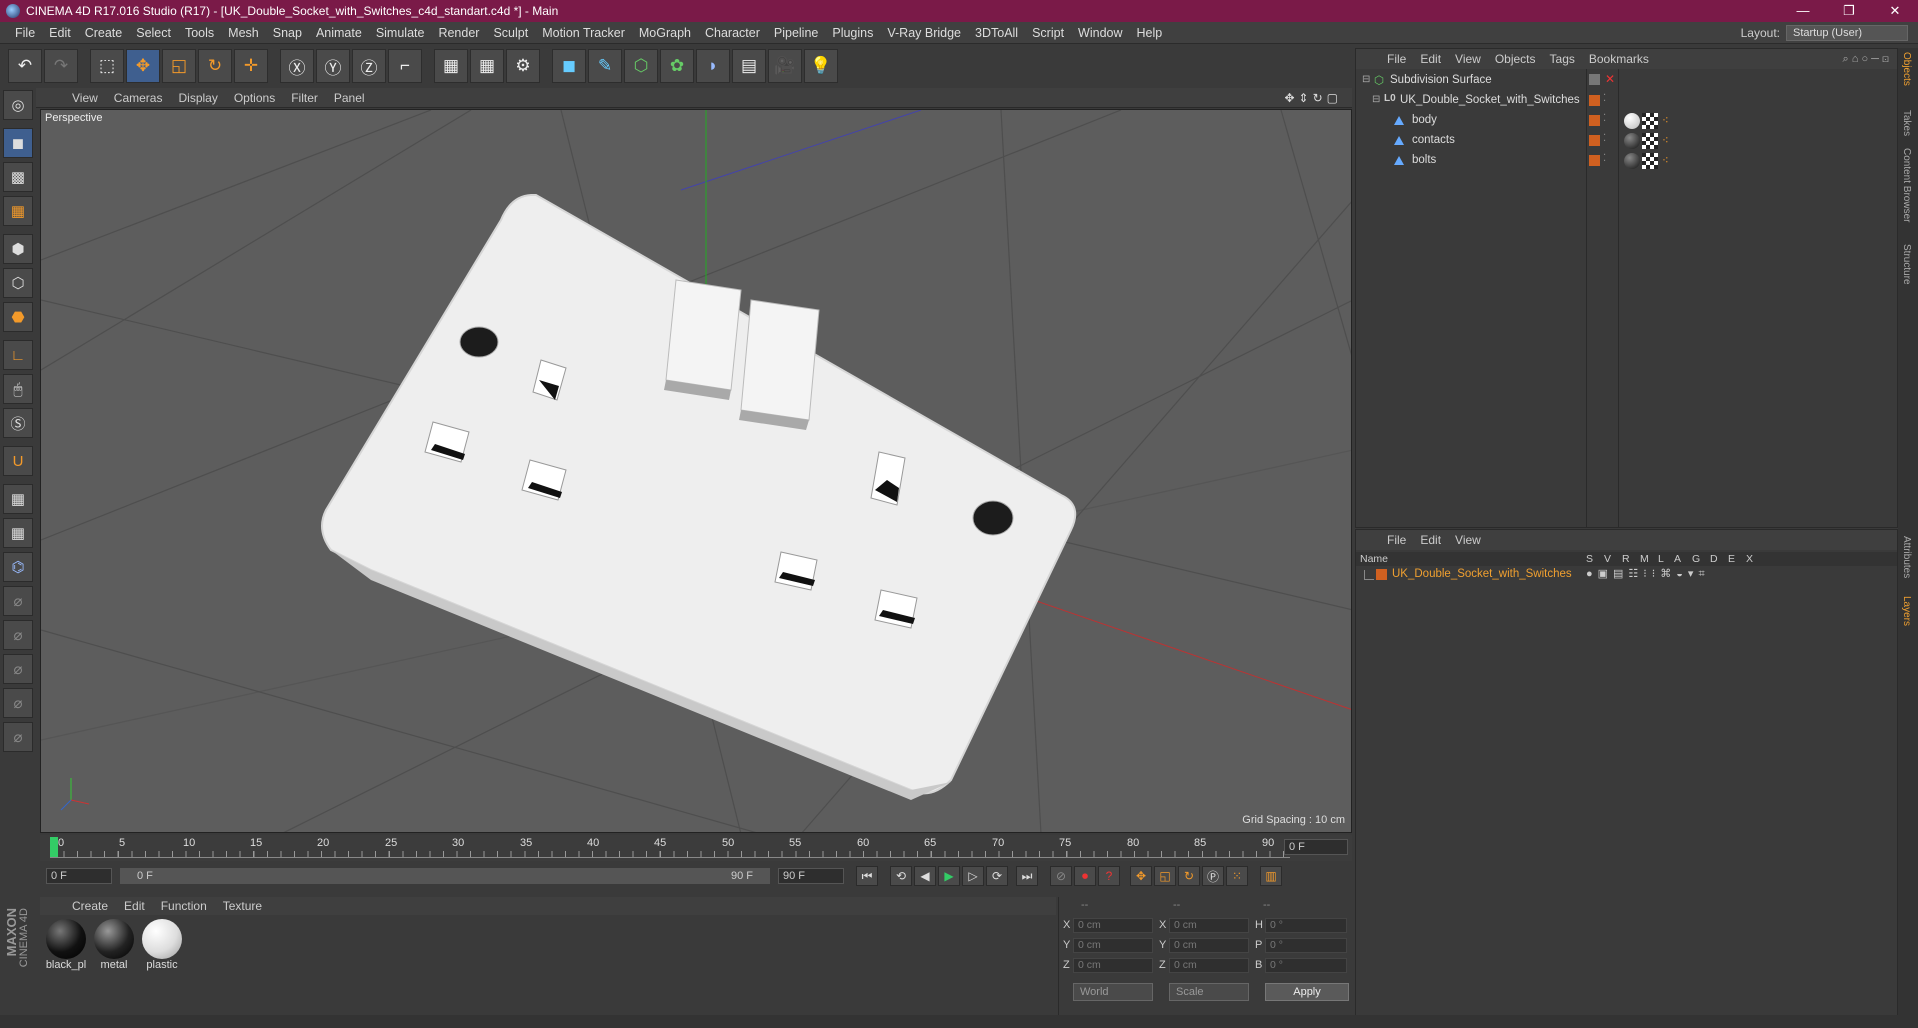  I want to click on layer-toggle-icons: ●▣▤☷⁝⁝⌘◒▾⌗, so click(1648, 574).